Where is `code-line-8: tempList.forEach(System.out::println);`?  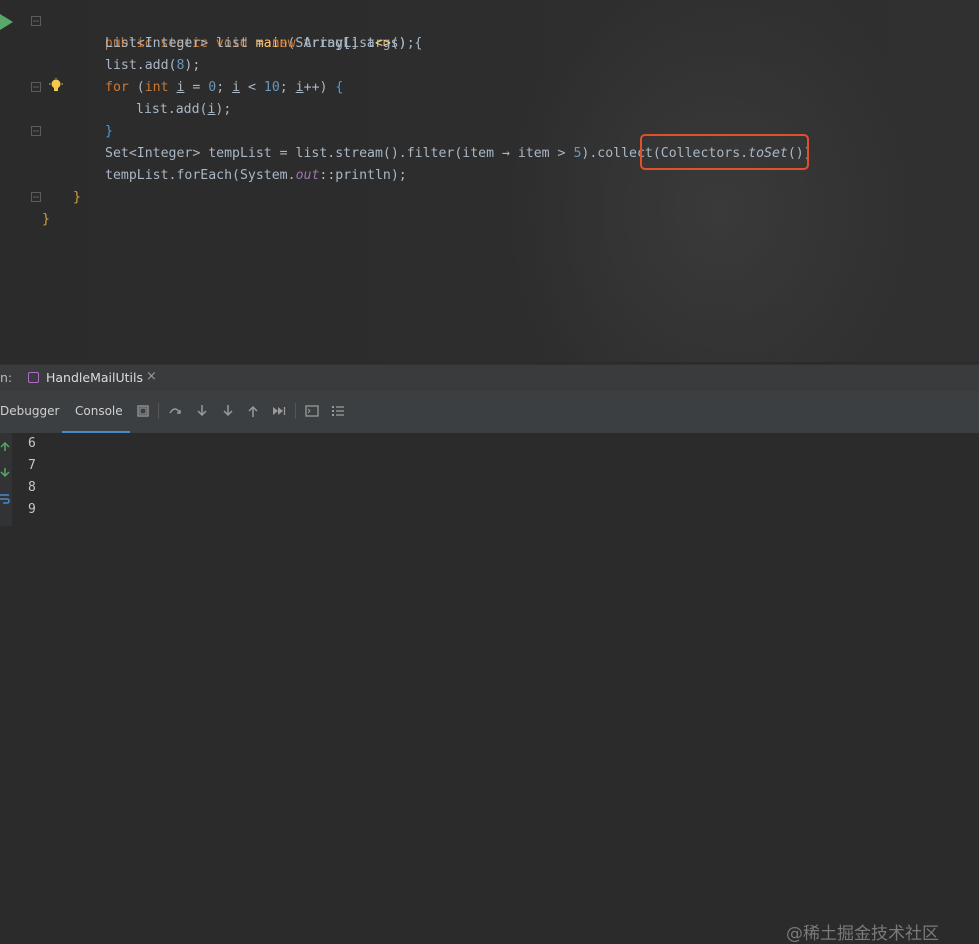
code-line-8: tempList.forEach(System.out::println); is located at coordinates (256, 176).